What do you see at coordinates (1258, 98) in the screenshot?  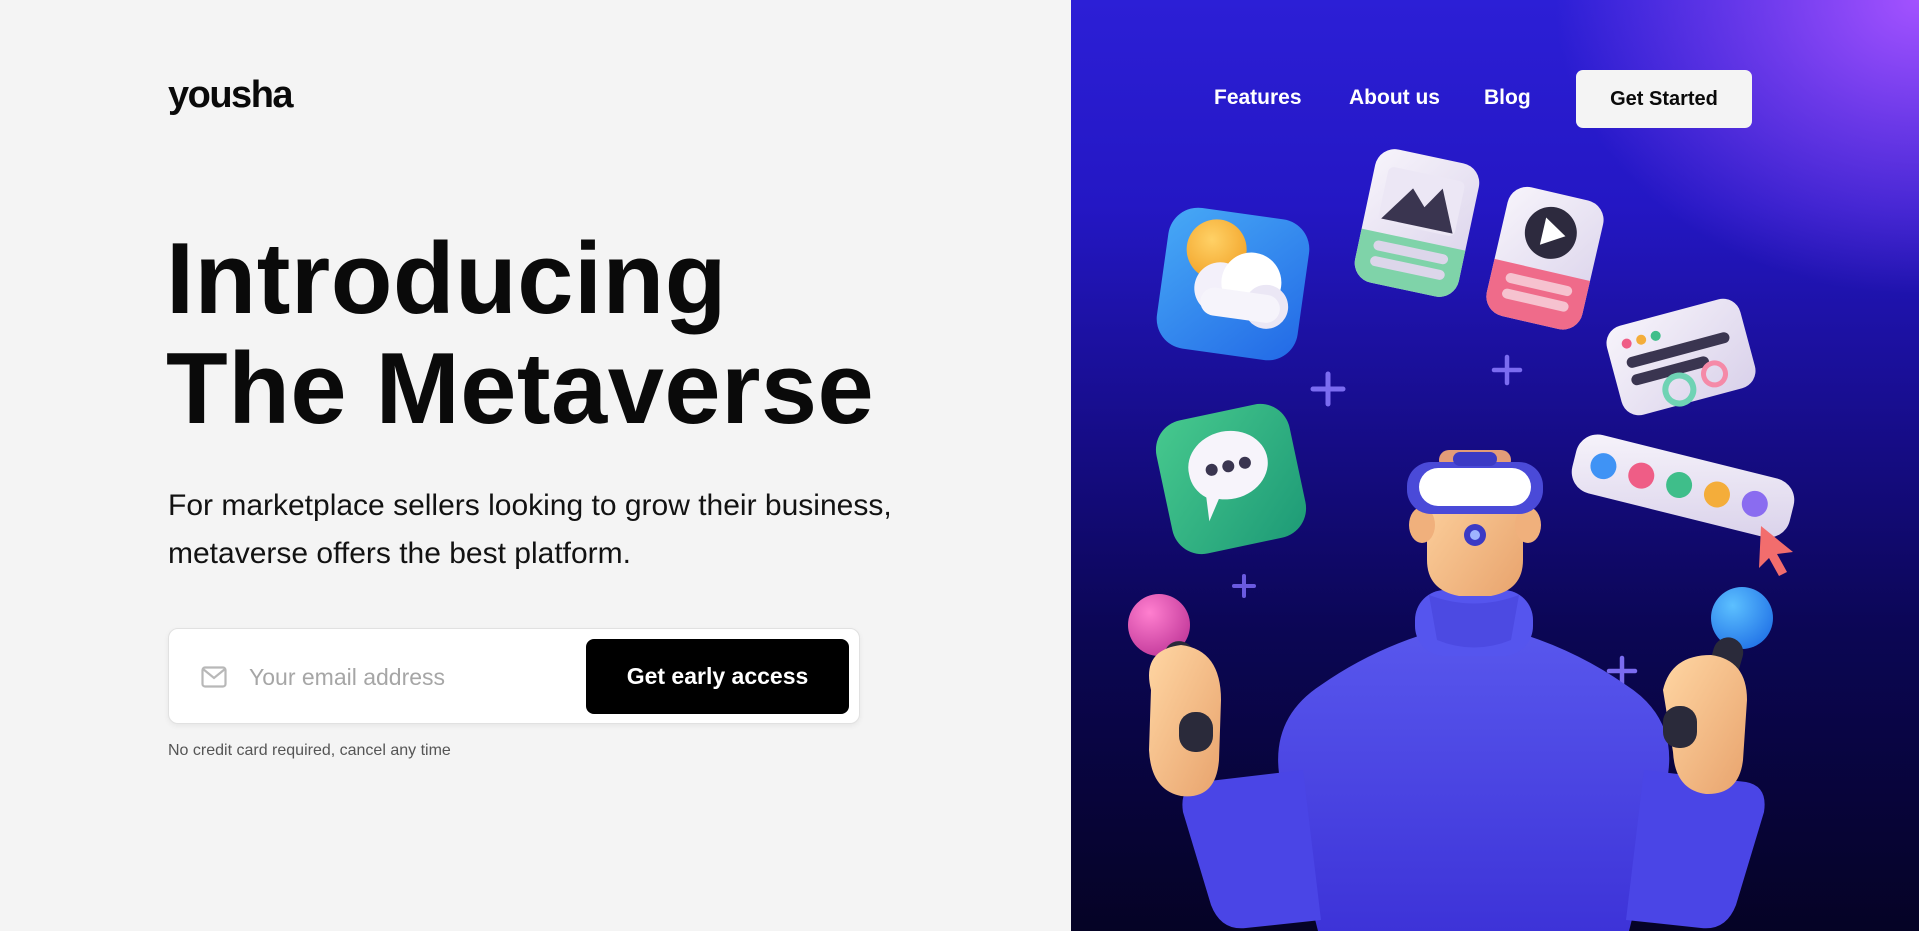 I see `nav-link-features: Features` at bounding box center [1258, 98].